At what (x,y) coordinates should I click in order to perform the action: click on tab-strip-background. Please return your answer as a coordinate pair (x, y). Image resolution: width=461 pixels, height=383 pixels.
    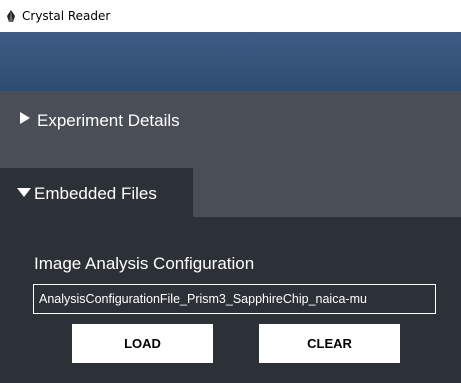
    Looking at the image, I should click on (327, 192).